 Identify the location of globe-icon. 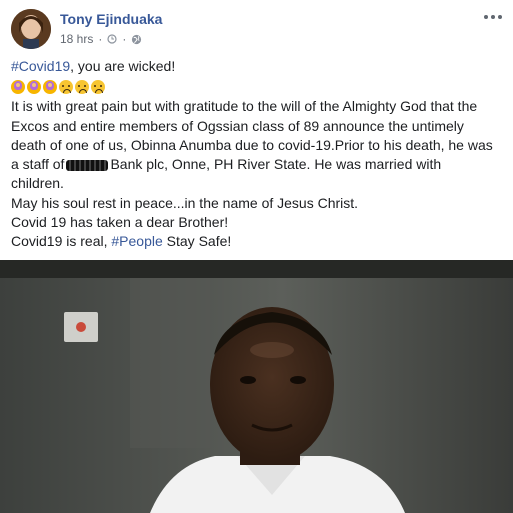
(136, 39).